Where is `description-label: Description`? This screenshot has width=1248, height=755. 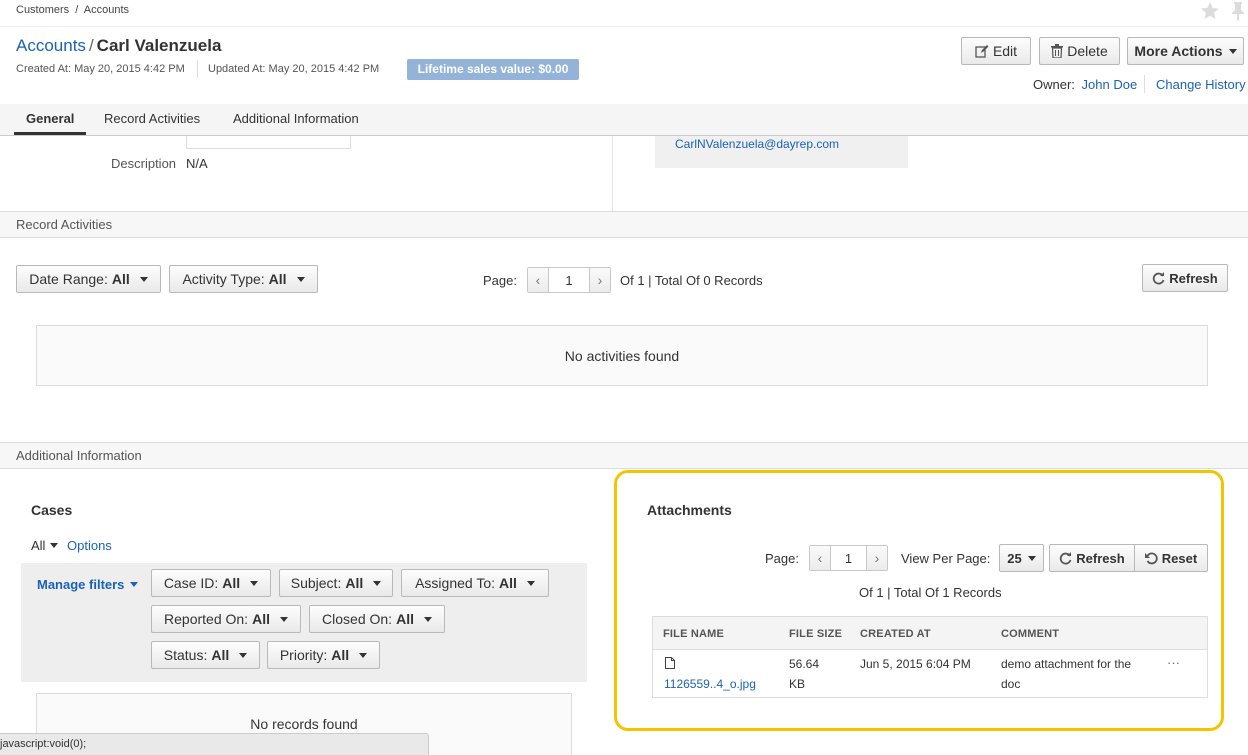 description-label: Description is located at coordinates (144, 163).